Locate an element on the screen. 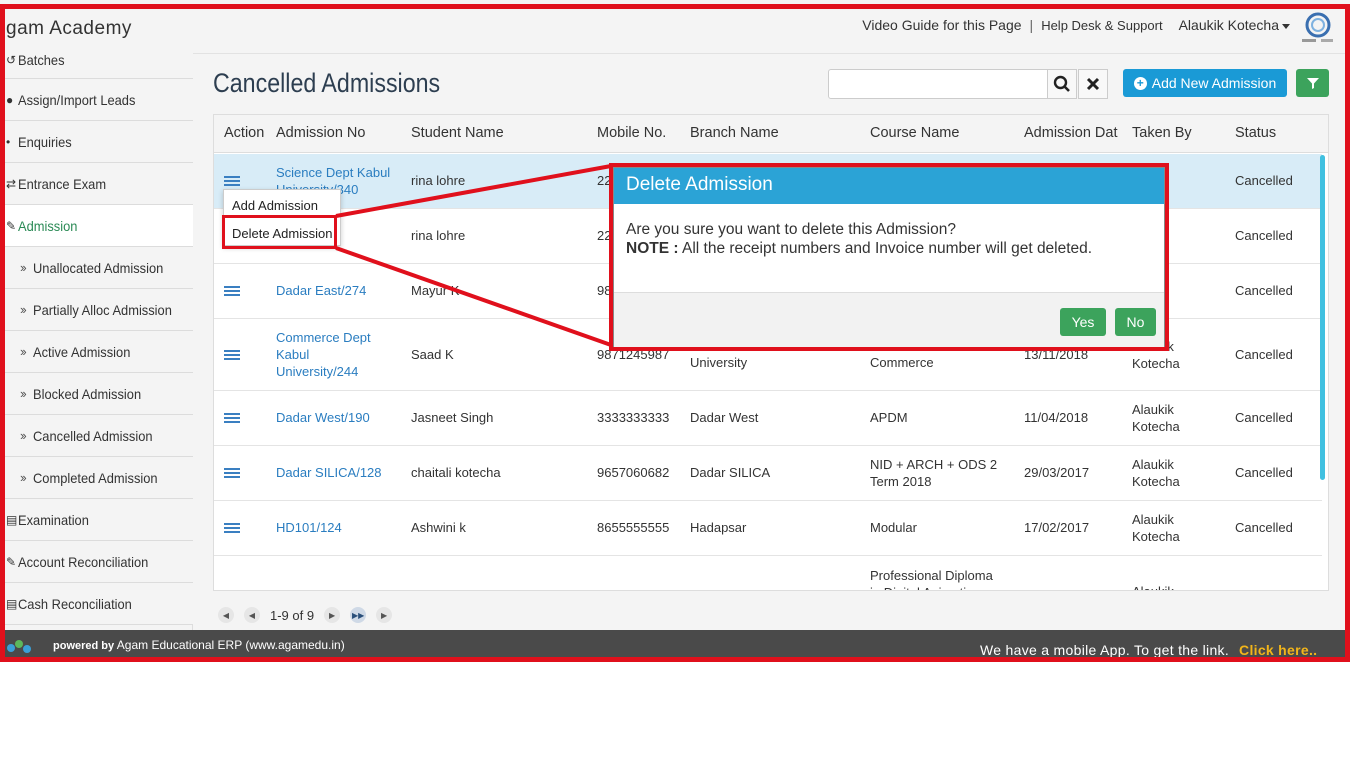 This screenshot has width=1366, height=768. delete-item-highlight-frame is located at coordinates (279, 232).